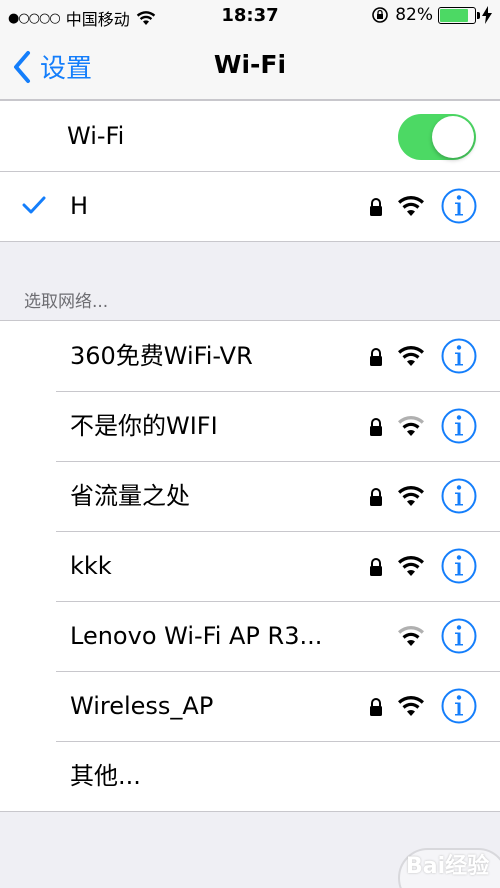 The image size is (500, 888). I want to click on battery-icon, so click(459, 15).